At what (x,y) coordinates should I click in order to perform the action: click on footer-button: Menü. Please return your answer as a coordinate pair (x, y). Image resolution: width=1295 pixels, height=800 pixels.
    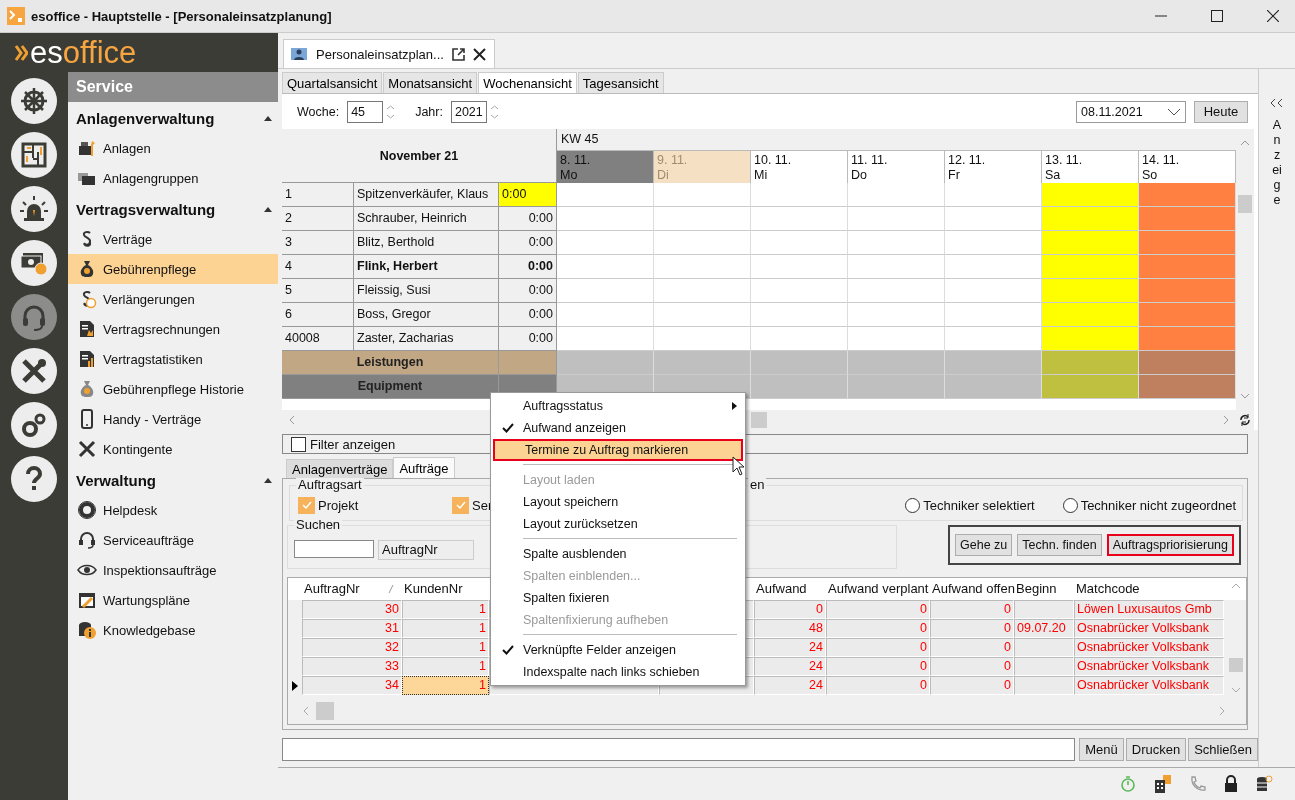
    Looking at the image, I should click on (1101, 749).